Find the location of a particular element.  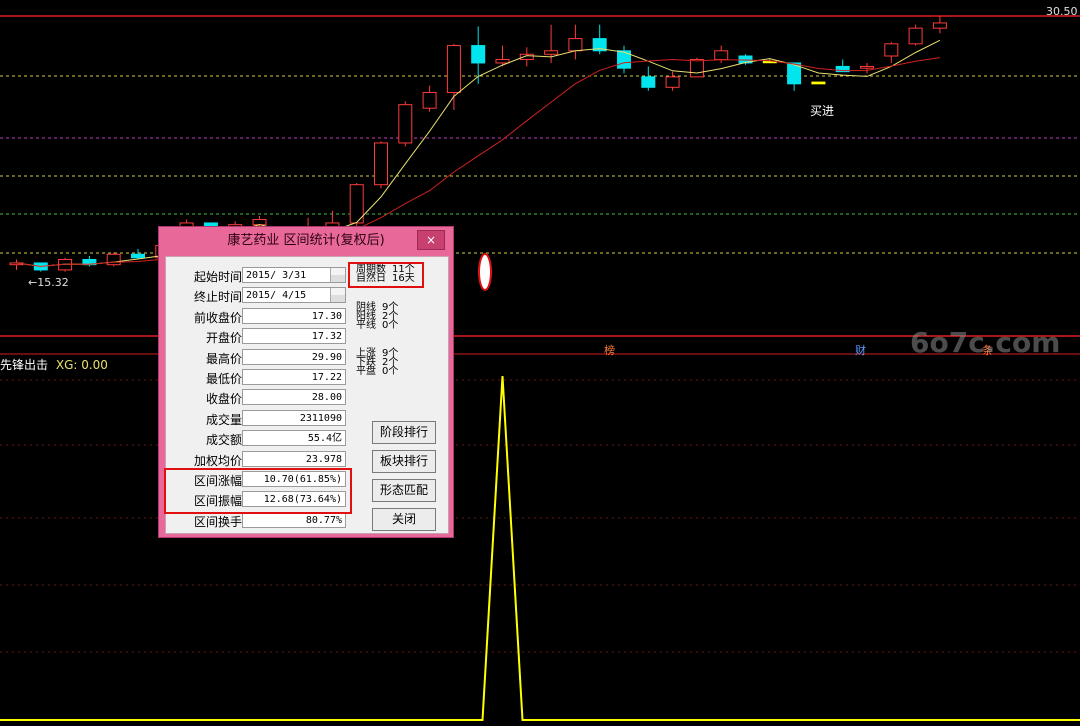

field-value: 17.22 is located at coordinates (326, 377).